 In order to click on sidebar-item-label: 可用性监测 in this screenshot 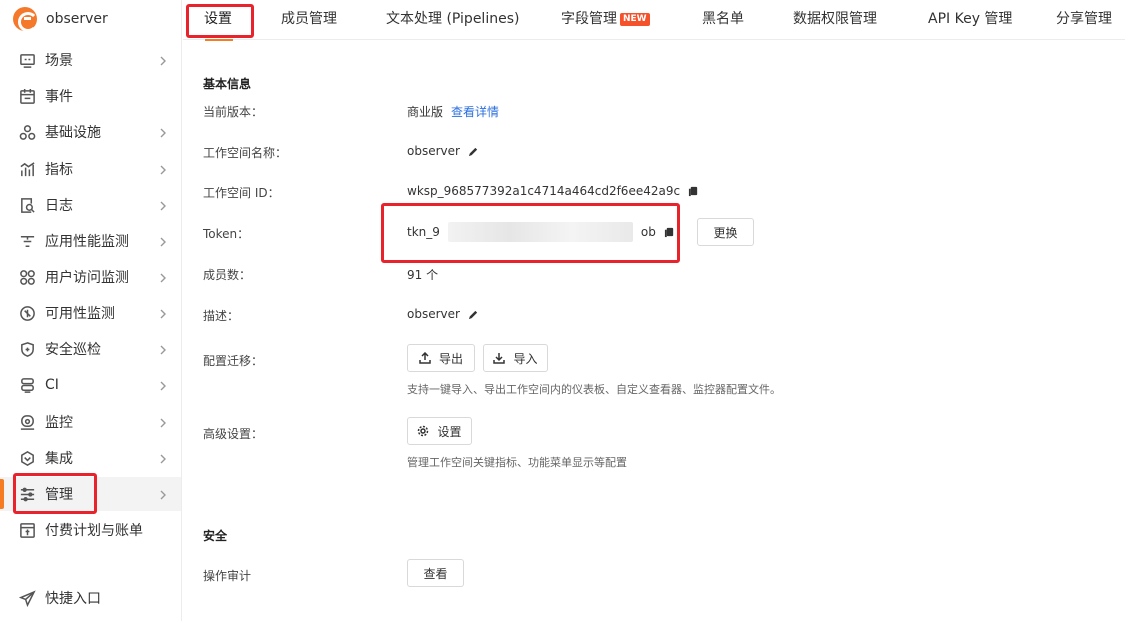, I will do `click(80, 314)`.